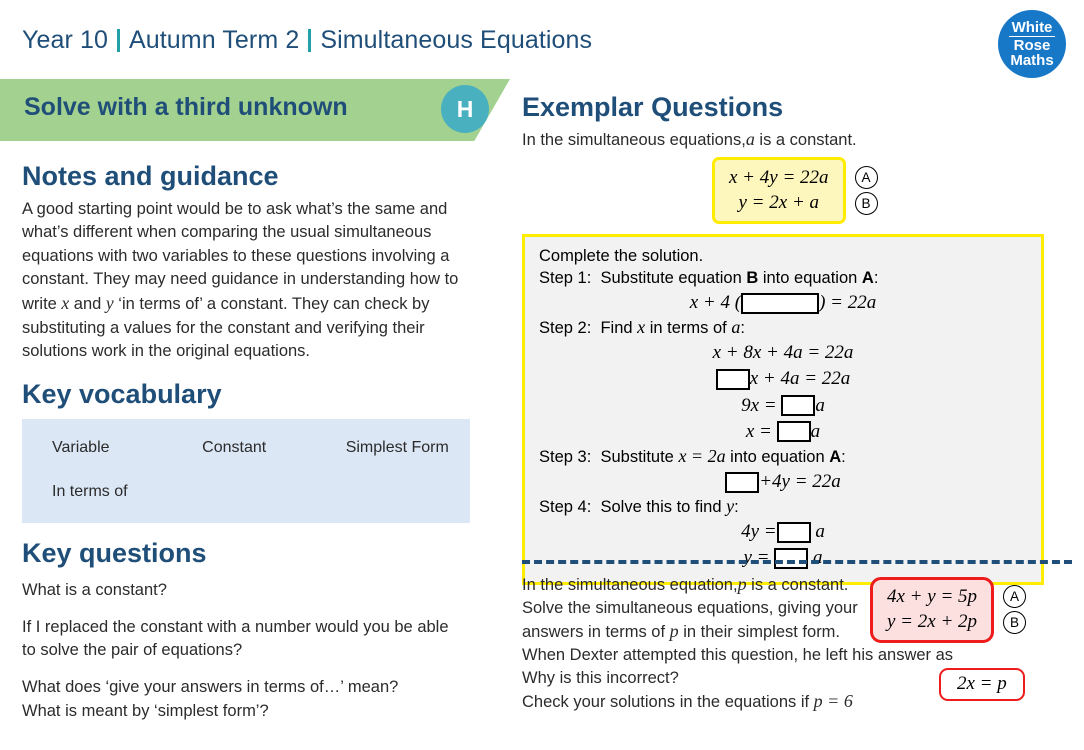 The image size is (1084, 750). What do you see at coordinates (639, 457) in the screenshot?
I see `step-3-pre: Substitute` at bounding box center [639, 457].